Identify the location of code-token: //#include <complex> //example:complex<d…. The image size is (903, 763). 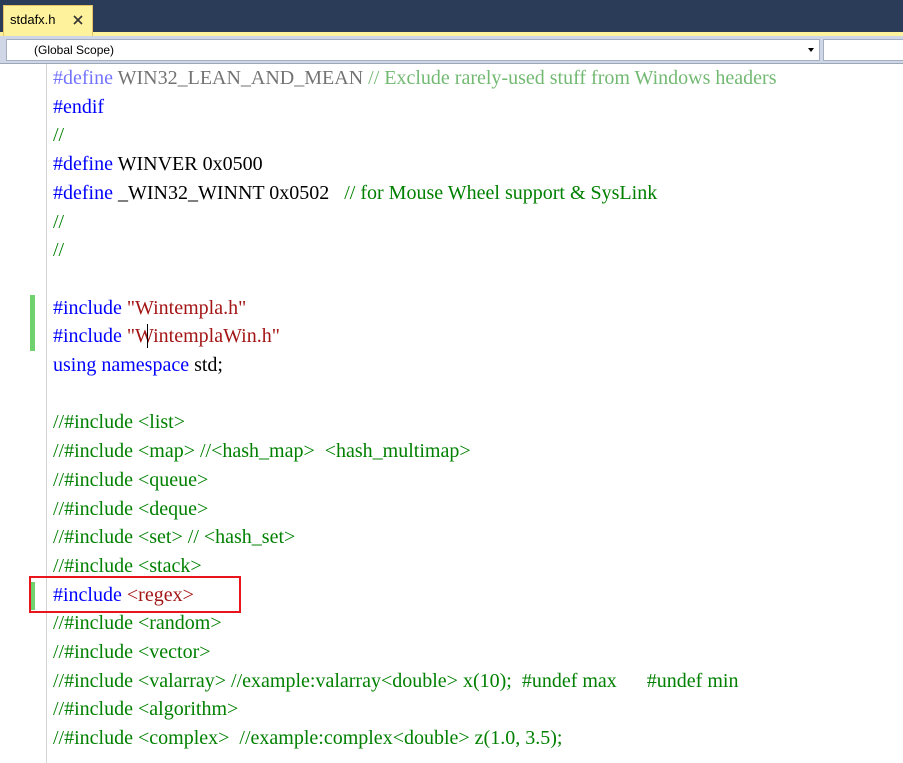
(308, 738).